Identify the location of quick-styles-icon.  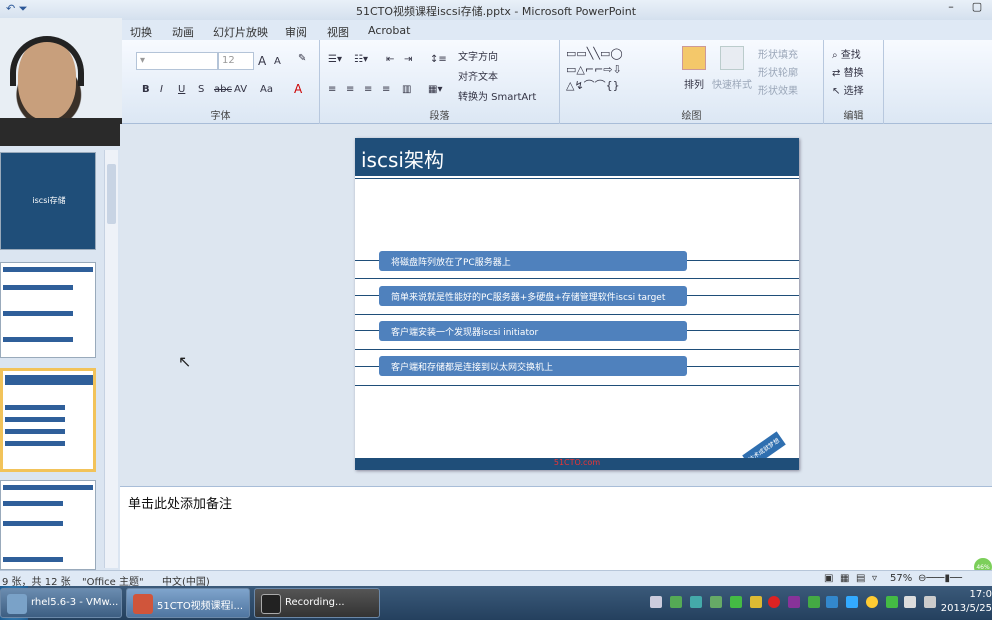
(732, 58).